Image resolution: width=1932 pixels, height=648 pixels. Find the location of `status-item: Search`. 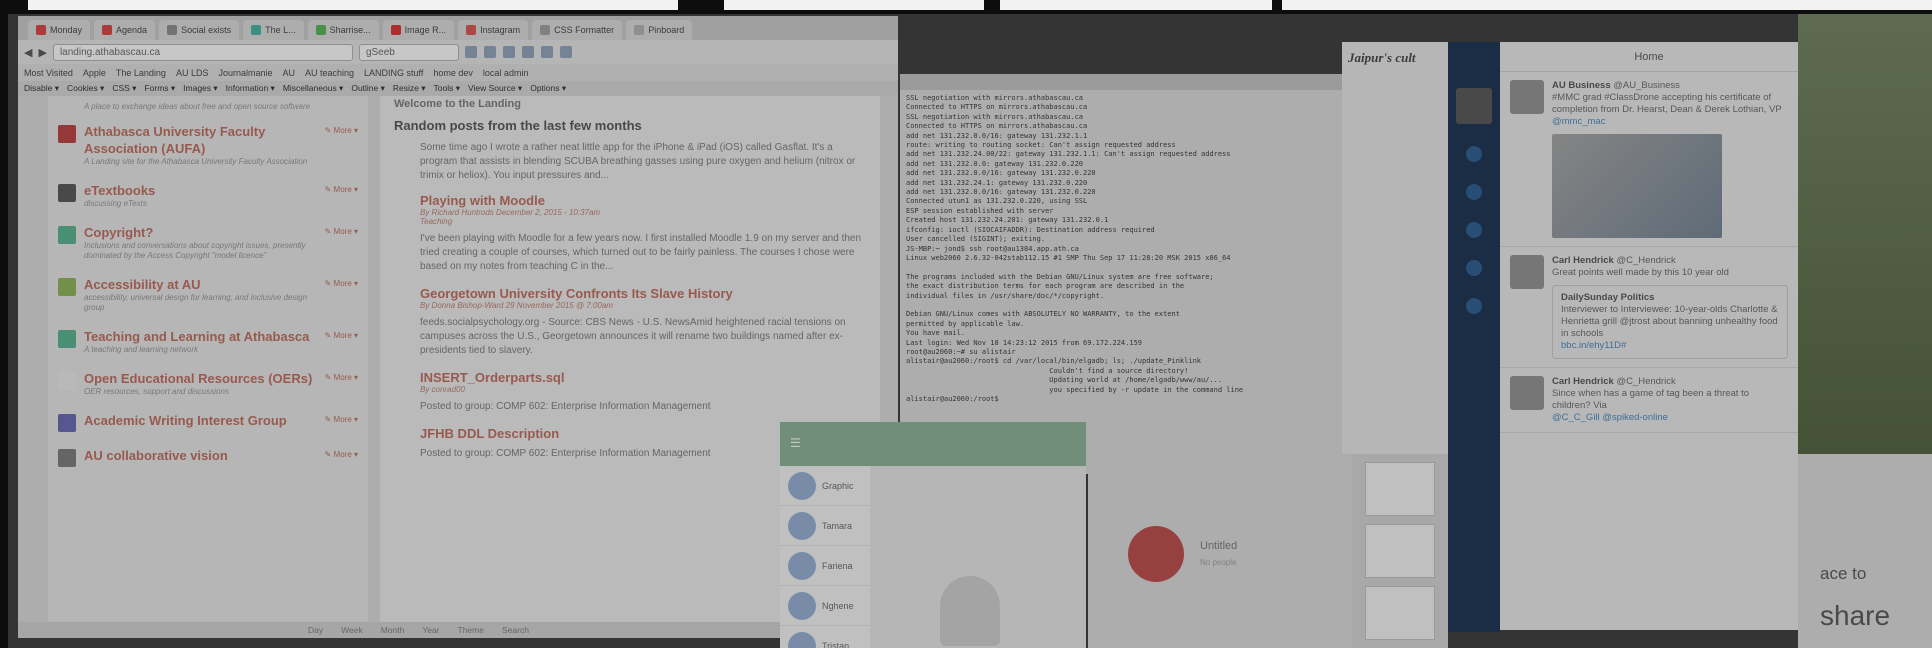

status-item: Search is located at coordinates (515, 630).